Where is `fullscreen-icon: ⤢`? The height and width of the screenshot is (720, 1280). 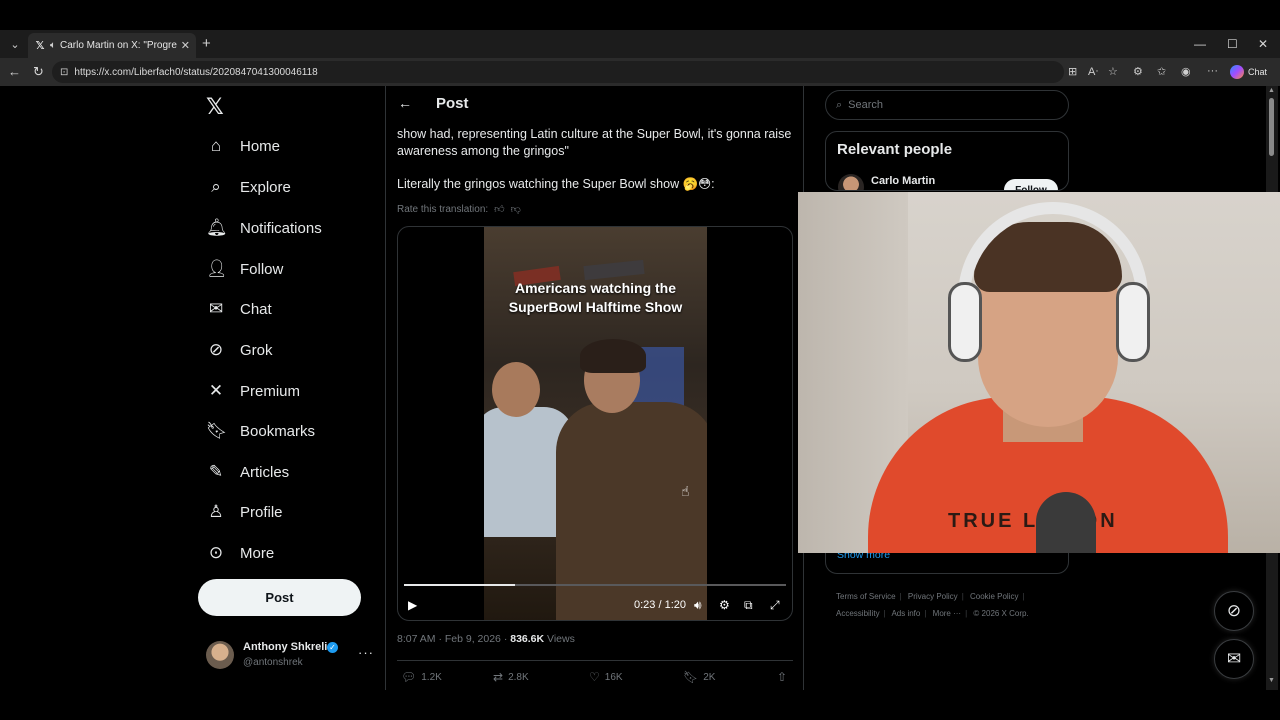 fullscreen-icon: ⤢ is located at coordinates (775, 605).